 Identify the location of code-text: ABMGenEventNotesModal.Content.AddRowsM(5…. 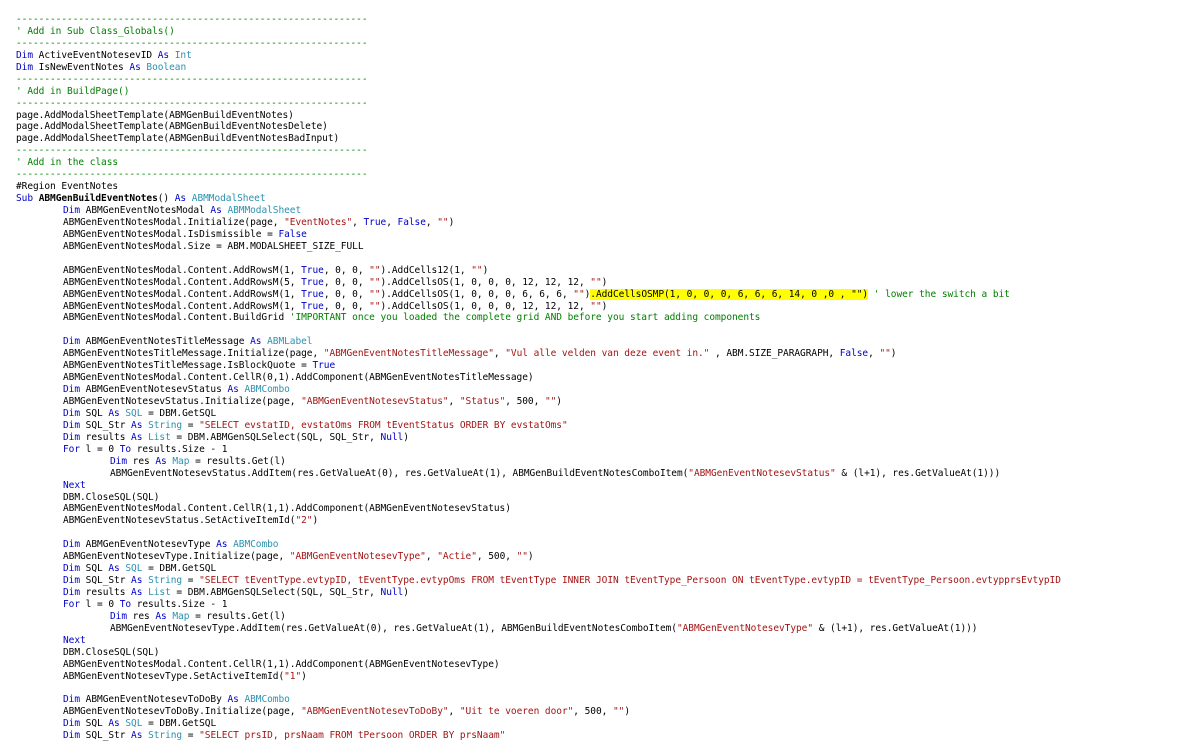
(182, 282).